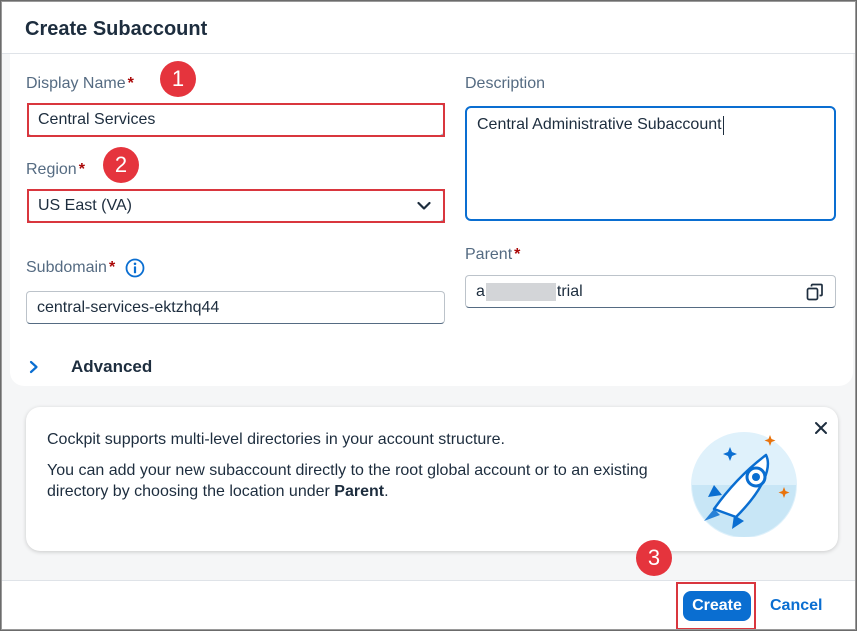 The width and height of the screenshot is (857, 631). What do you see at coordinates (236, 206) in the screenshot?
I see `region-highlight` at bounding box center [236, 206].